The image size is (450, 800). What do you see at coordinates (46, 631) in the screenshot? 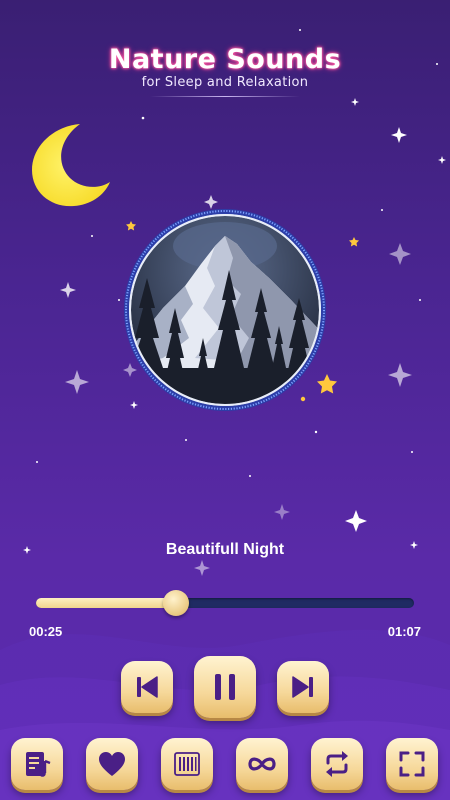
I see `elapsed-time: 00:25` at bounding box center [46, 631].